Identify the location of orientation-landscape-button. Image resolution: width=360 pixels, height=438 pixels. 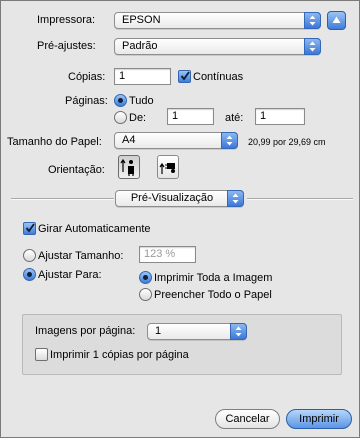
(168, 167).